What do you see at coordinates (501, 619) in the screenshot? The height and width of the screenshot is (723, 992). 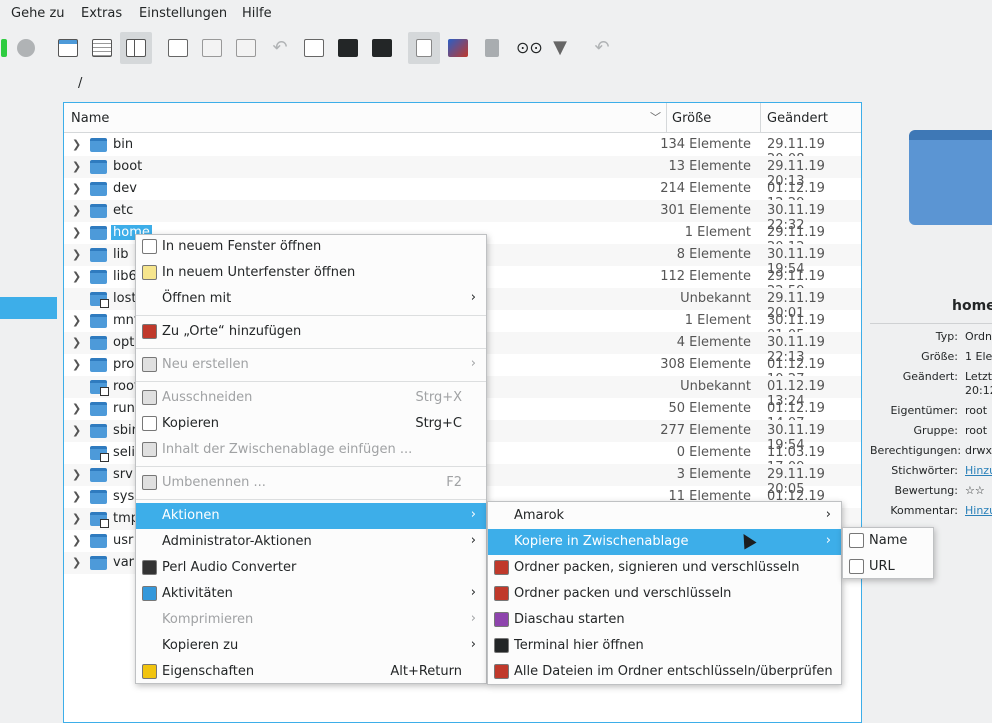 I see `slideshow-icon` at bounding box center [501, 619].